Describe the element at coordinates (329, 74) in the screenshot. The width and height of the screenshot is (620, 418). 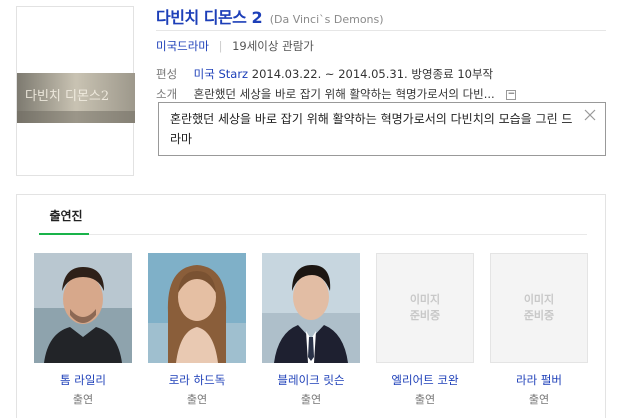
I see `schedule-dates: 2014.03.22. ~ 2014.05.31.` at that location.